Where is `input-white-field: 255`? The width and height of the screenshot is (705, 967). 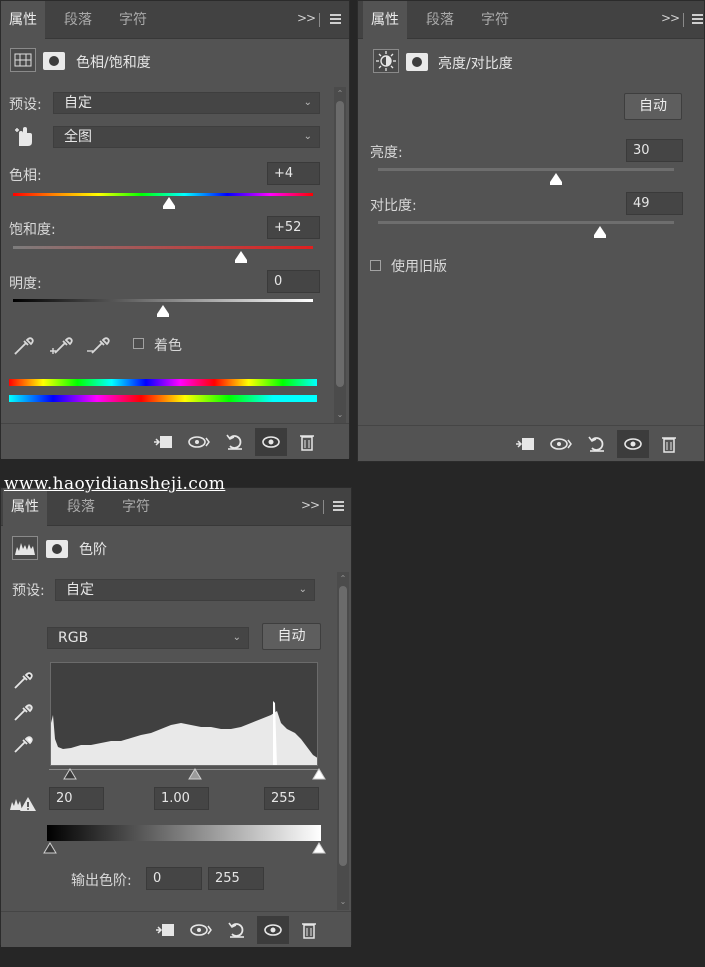 input-white-field: 255 is located at coordinates (291, 798).